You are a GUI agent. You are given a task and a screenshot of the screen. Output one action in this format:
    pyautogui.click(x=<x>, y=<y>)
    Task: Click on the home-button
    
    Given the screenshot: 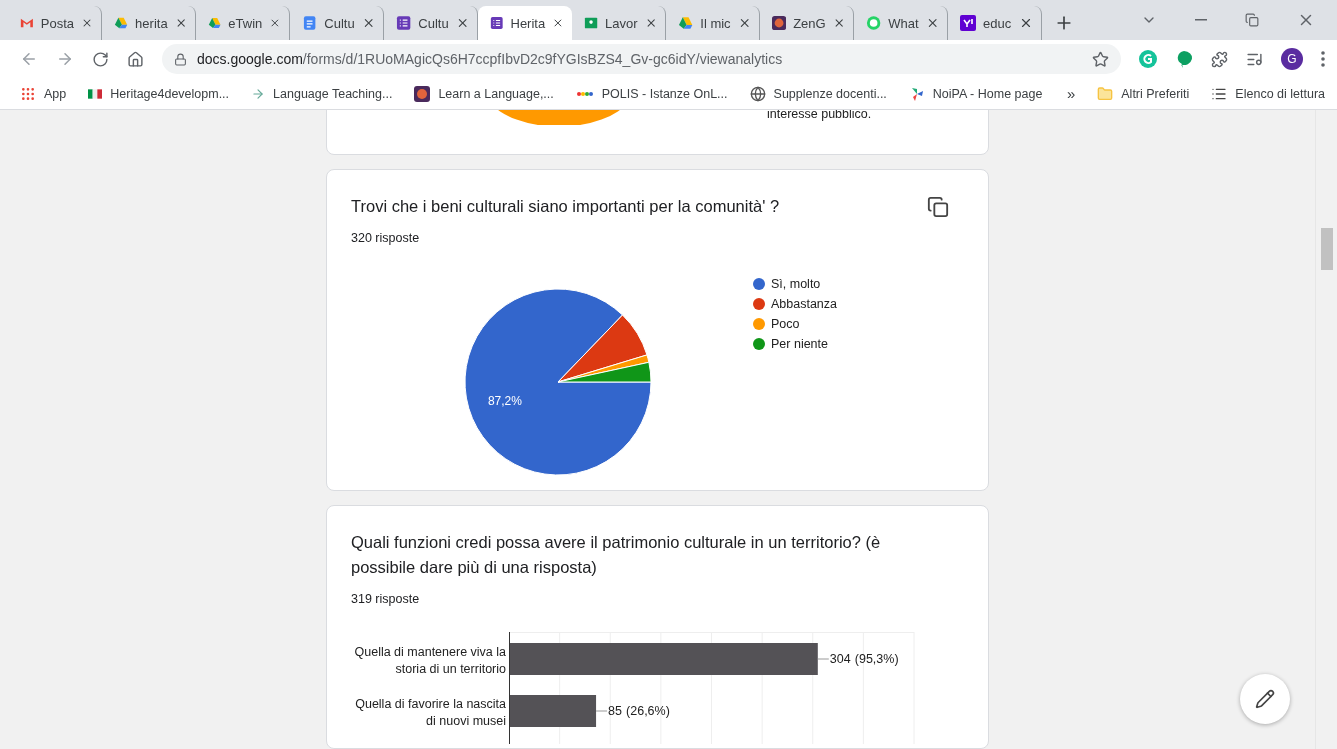 What is the action you would take?
    pyautogui.click(x=135, y=59)
    